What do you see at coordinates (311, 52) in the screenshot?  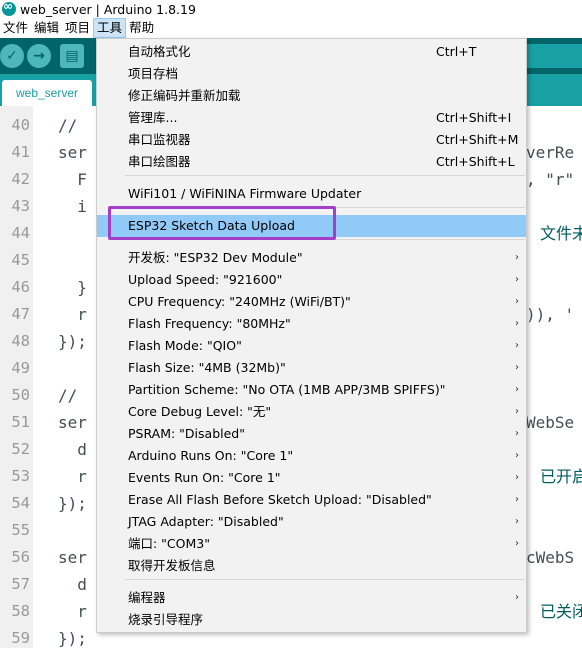 I see `menu-item-0: 自动格式化 Ctrl+T` at bounding box center [311, 52].